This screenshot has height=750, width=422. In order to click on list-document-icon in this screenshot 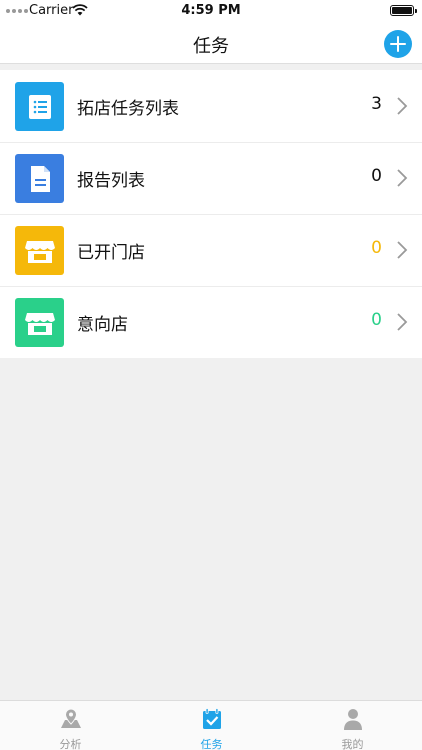, I will do `click(39, 106)`.